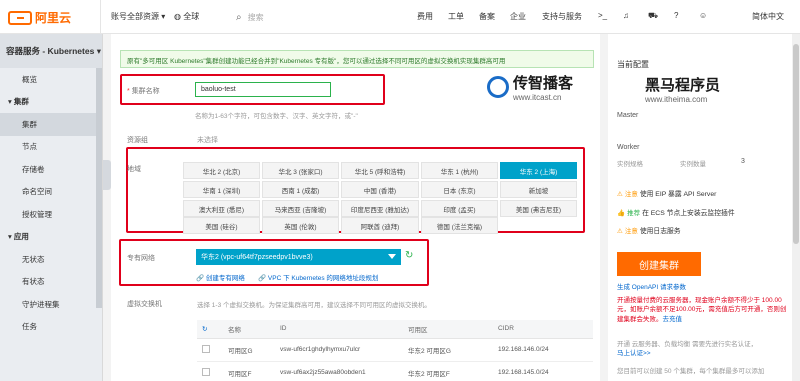 This screenshot has width=800, height=381. What do you see at coordinates (249, 350) in the screenshot?
I see `cell-name: 可用区G` at bounding box center [249, 350].